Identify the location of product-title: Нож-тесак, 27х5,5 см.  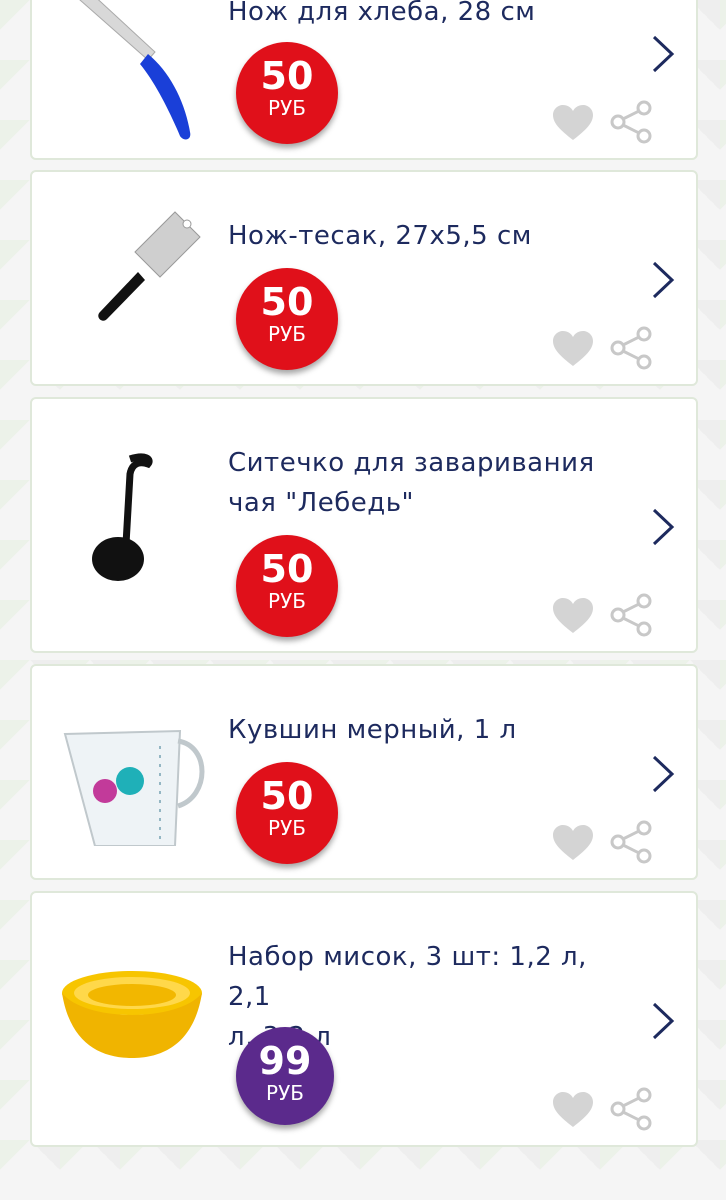
(380, 236).